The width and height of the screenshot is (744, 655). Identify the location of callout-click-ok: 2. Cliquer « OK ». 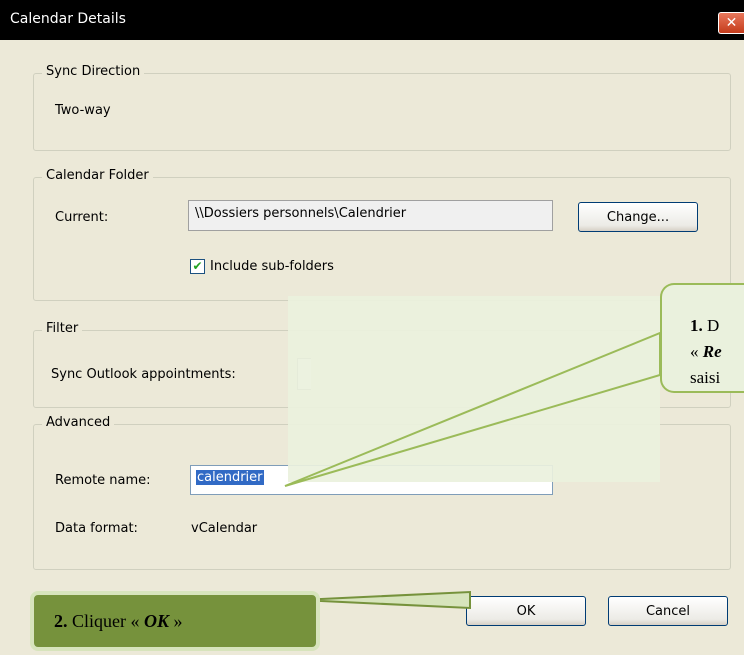
(175, 621).